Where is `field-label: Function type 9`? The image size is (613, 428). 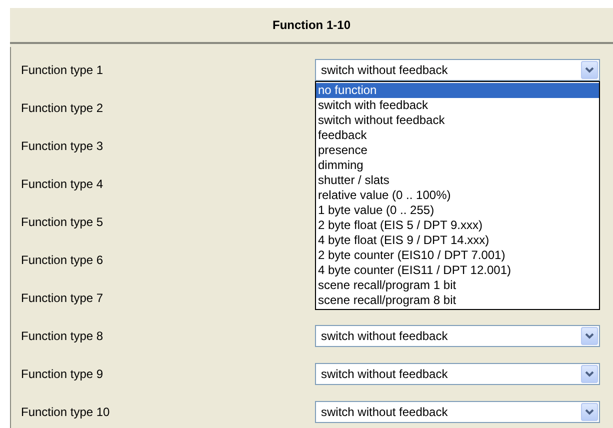
field-label: Function type 9 is located at coordinates (62, 374).